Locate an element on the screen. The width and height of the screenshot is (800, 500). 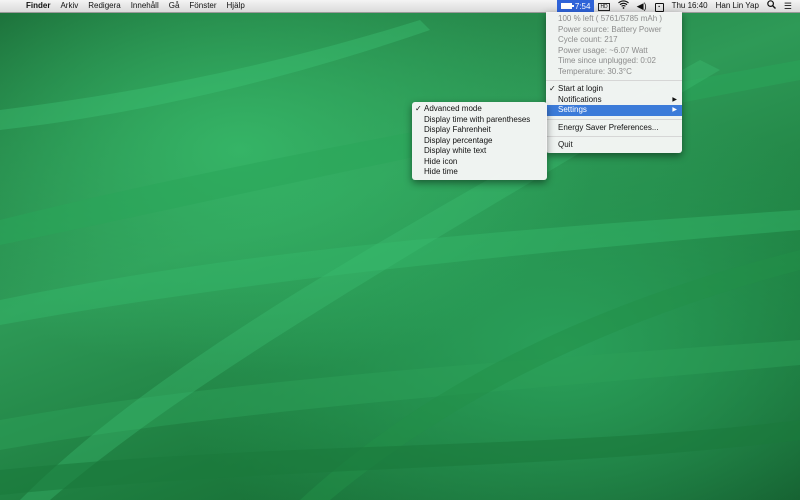
battery-info-usage: Power usage: ~6.07 Watt is located at coordinates (603, 50).